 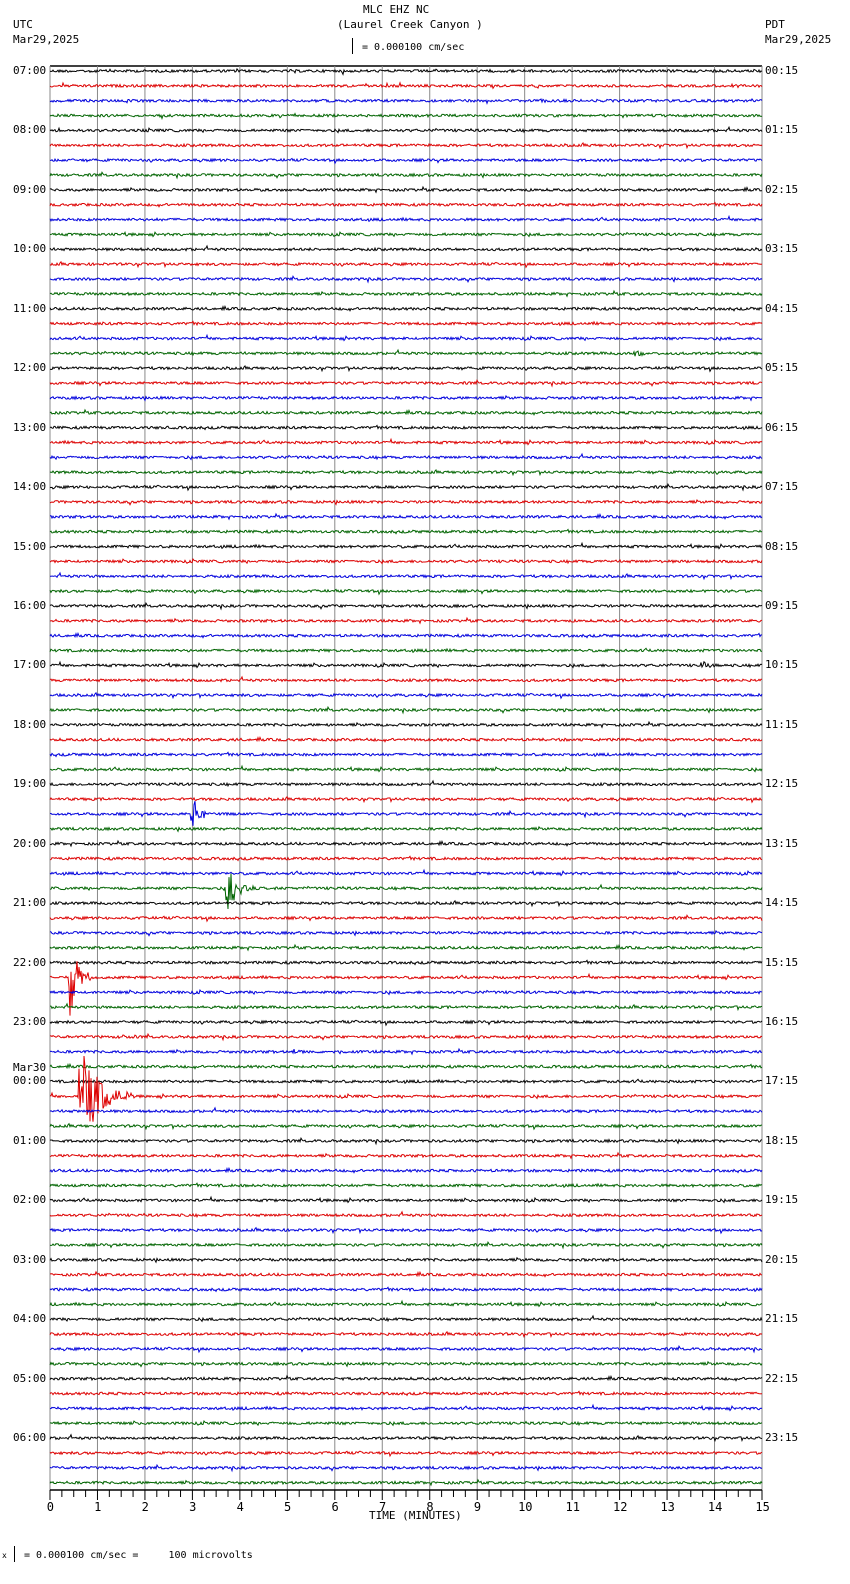 What do you see at coordinates (30, 784) in the screenshot?
I see `utc-hour-label: 19:00` at bounding box center [30, 784].